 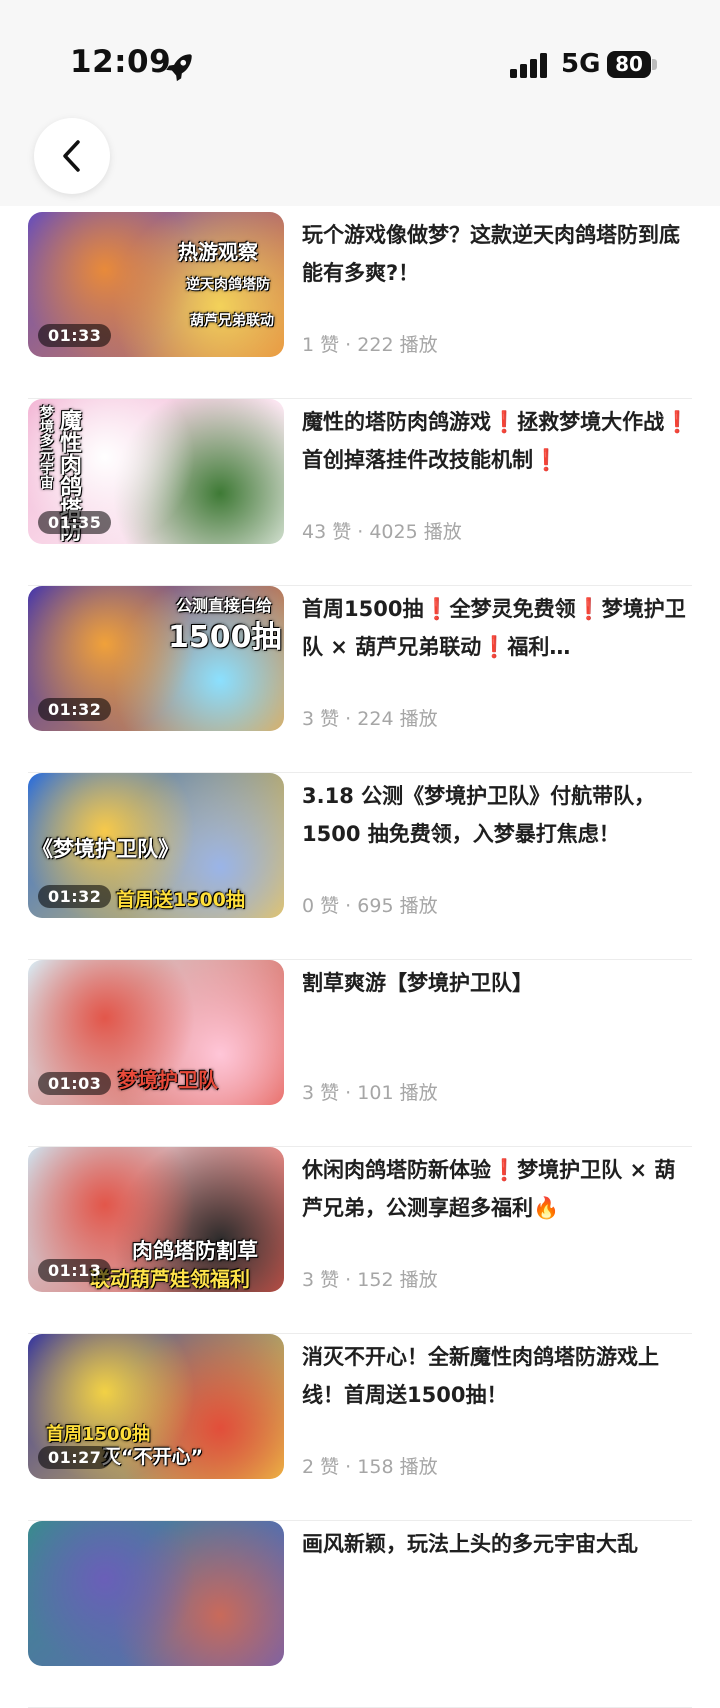 I want to click on thumbnail-caption: 首周送1500抽, so click(x=180, y=900).